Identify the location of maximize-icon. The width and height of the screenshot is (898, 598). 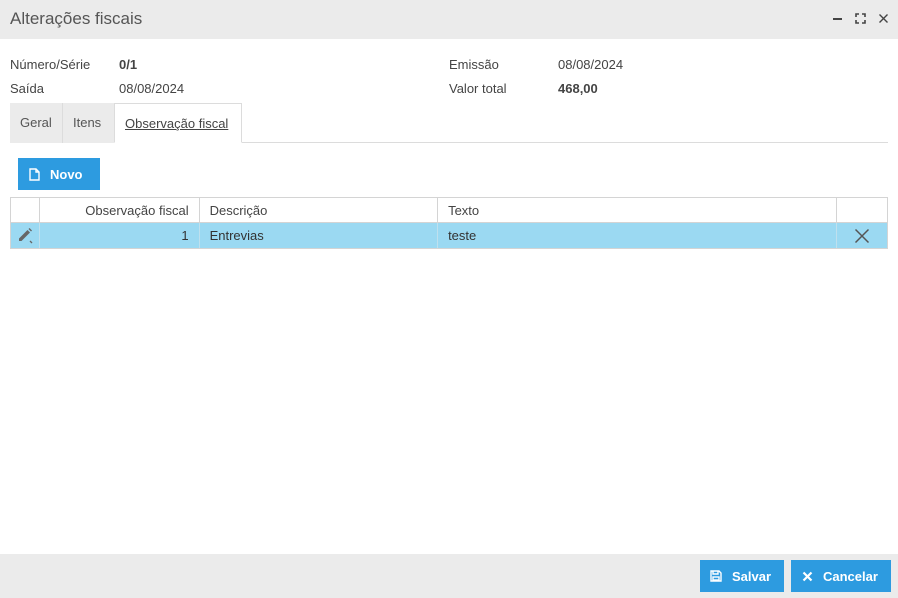
(860, 18).